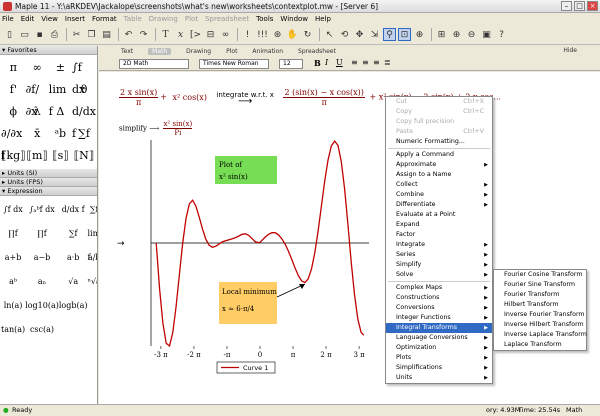 The height and width of the screenshot is (416, 600). I want to click on menu-edit: Edit, so click(28, 19).